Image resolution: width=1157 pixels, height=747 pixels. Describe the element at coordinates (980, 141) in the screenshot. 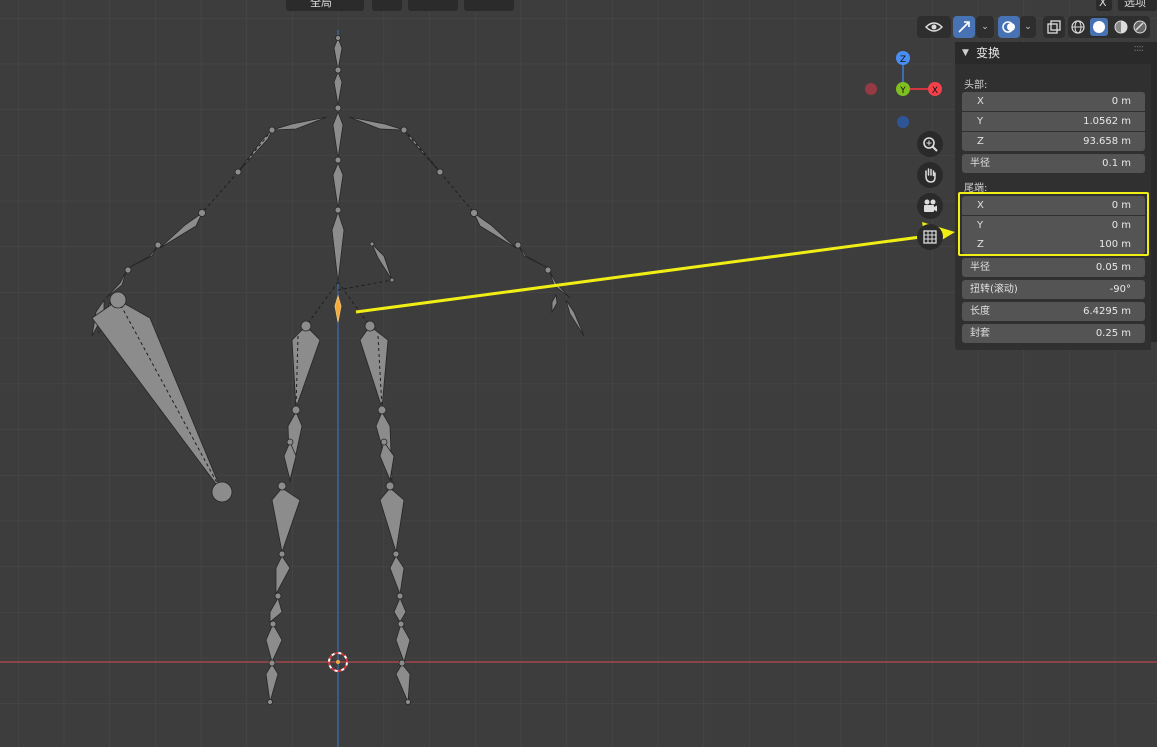

I see `field-label: Z` at that location.